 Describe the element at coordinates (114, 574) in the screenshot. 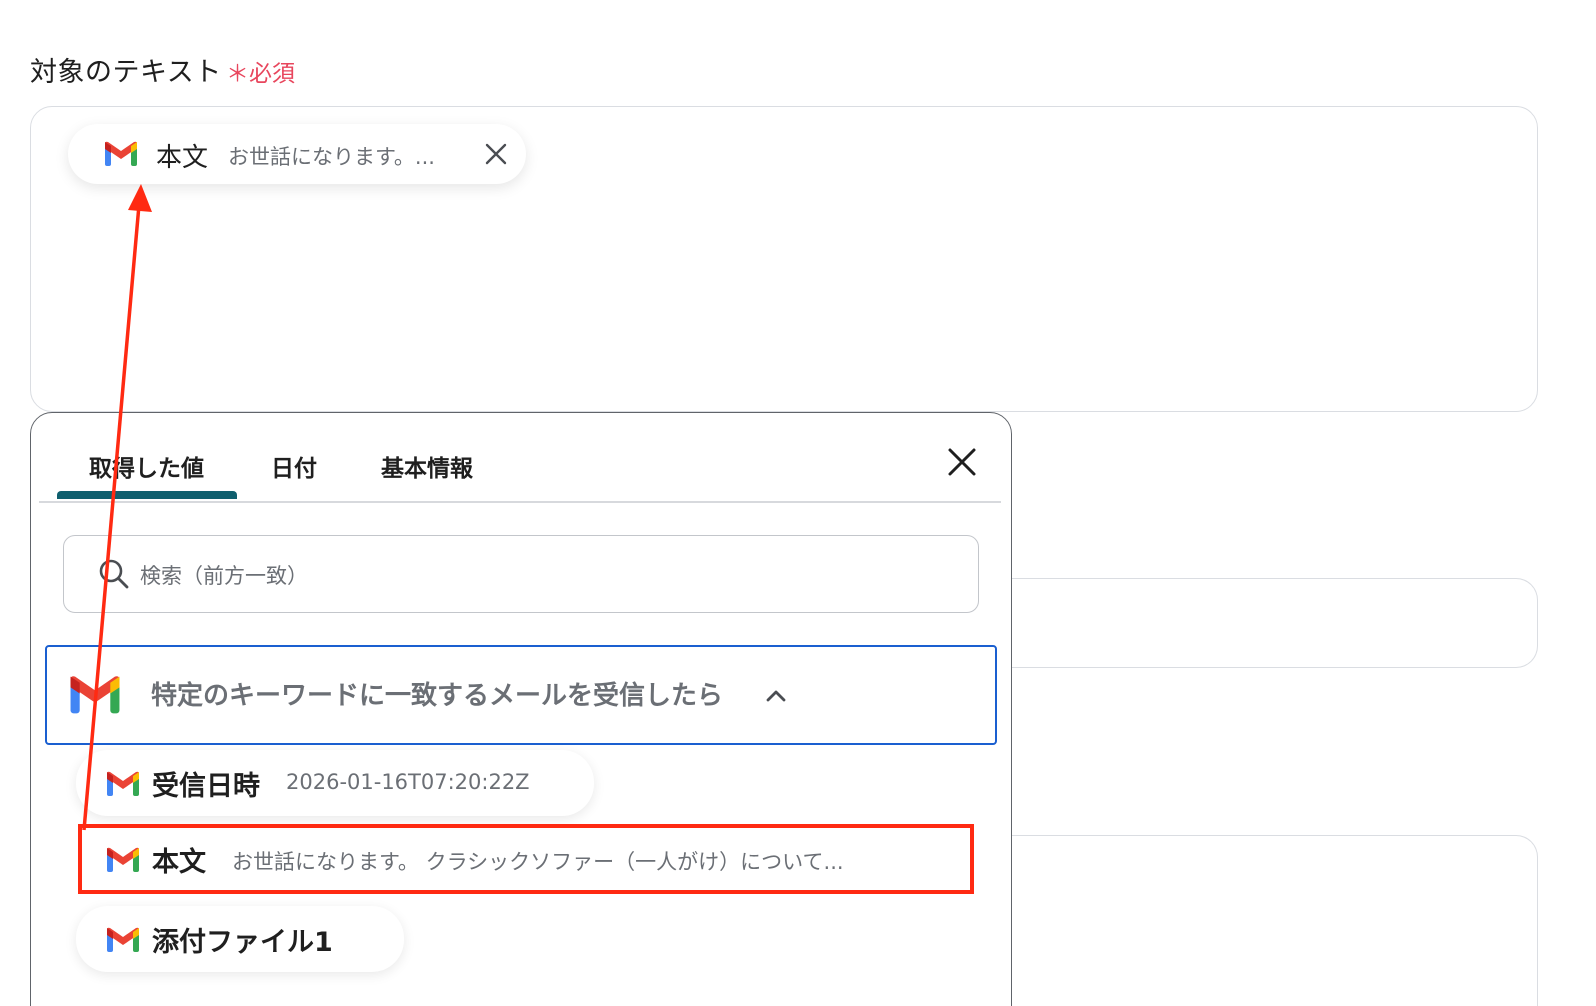

I see `search-icon` at that location.